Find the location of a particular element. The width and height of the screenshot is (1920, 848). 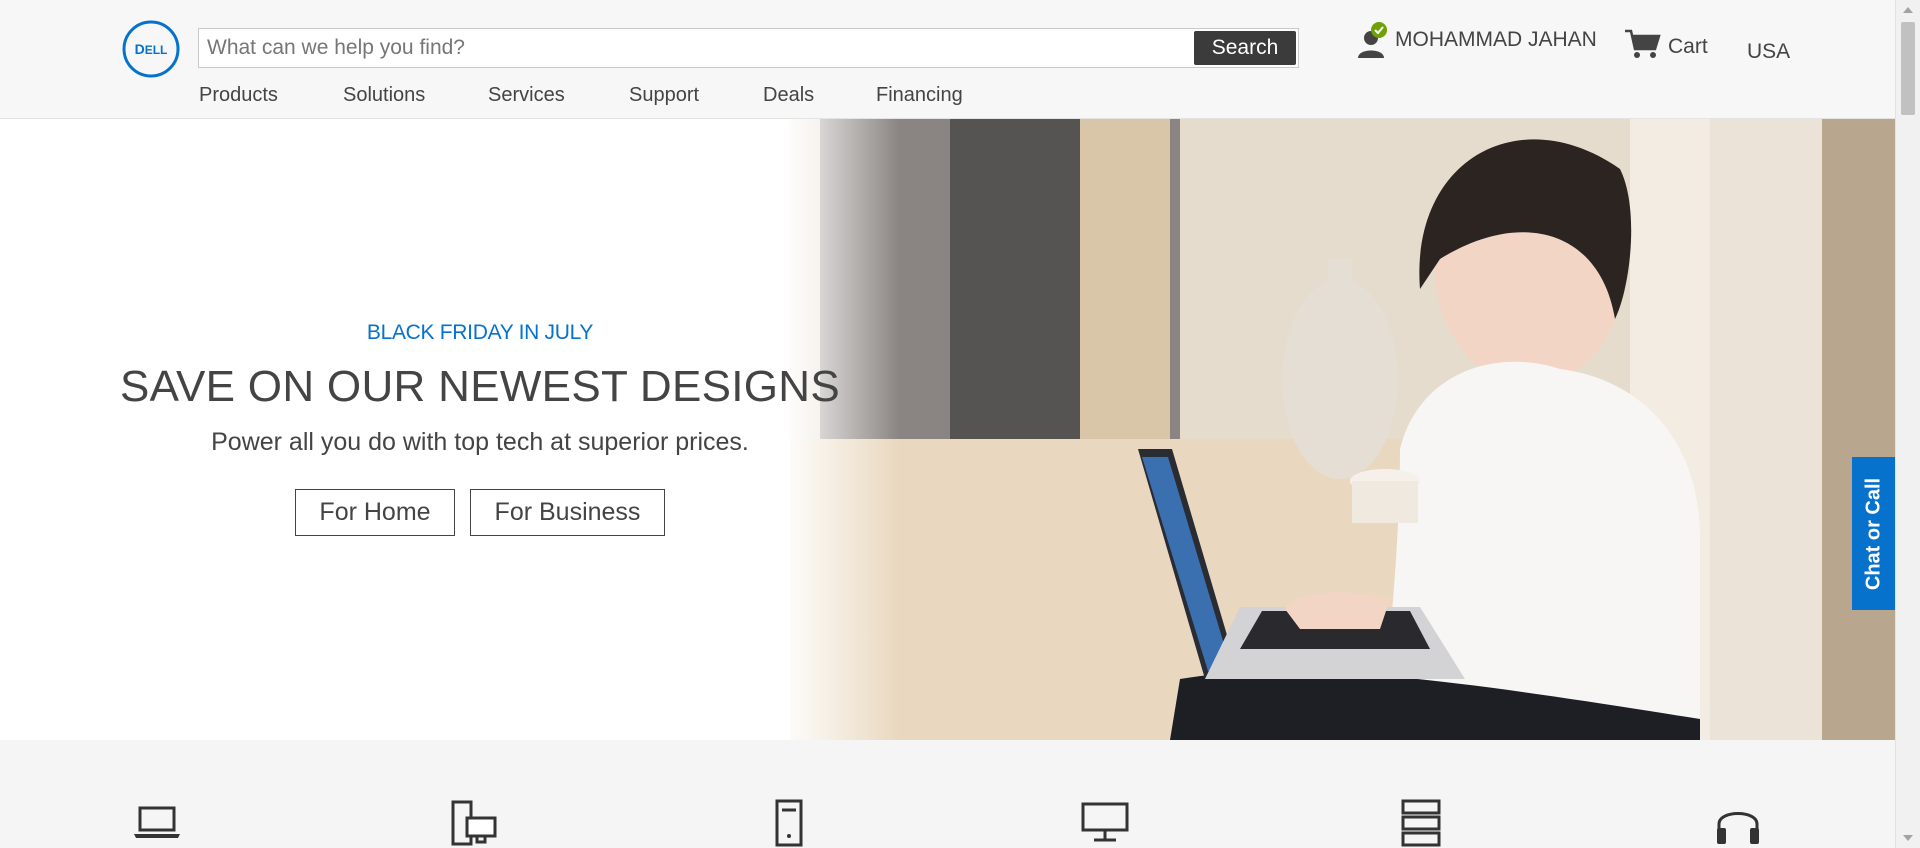

monitor-icon is located at coordinates (1105, 823).